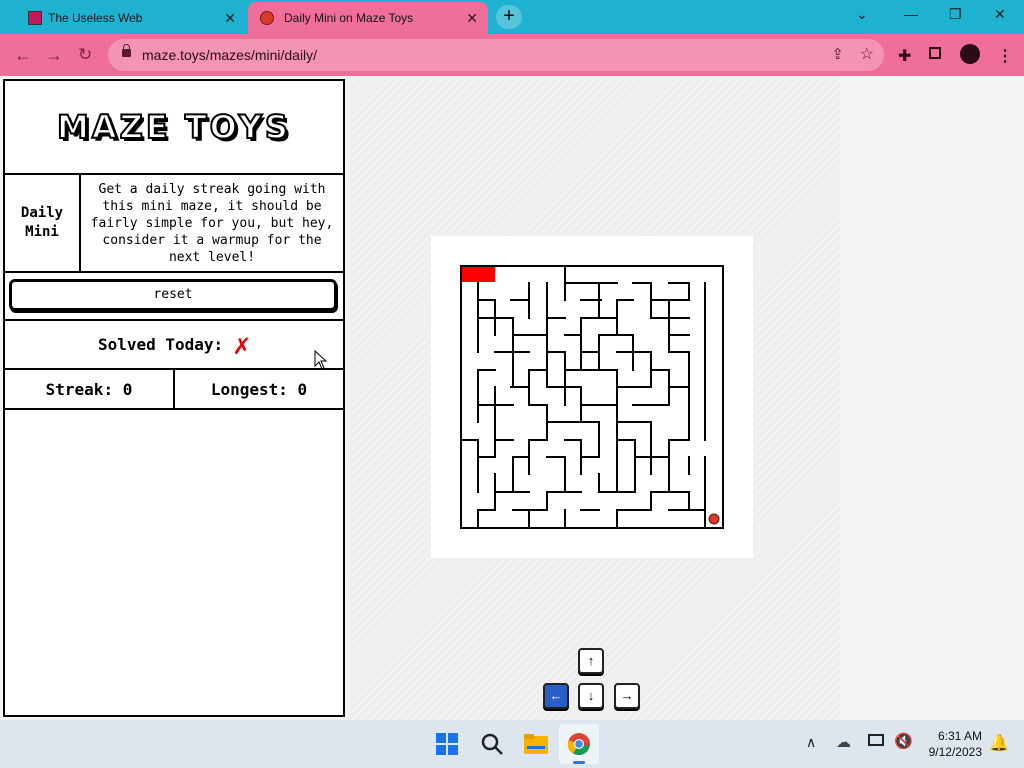  Describe the element at coordinates (867, 54) in the screenshot. I see `bookmark-star-icon: ☆` at that location.